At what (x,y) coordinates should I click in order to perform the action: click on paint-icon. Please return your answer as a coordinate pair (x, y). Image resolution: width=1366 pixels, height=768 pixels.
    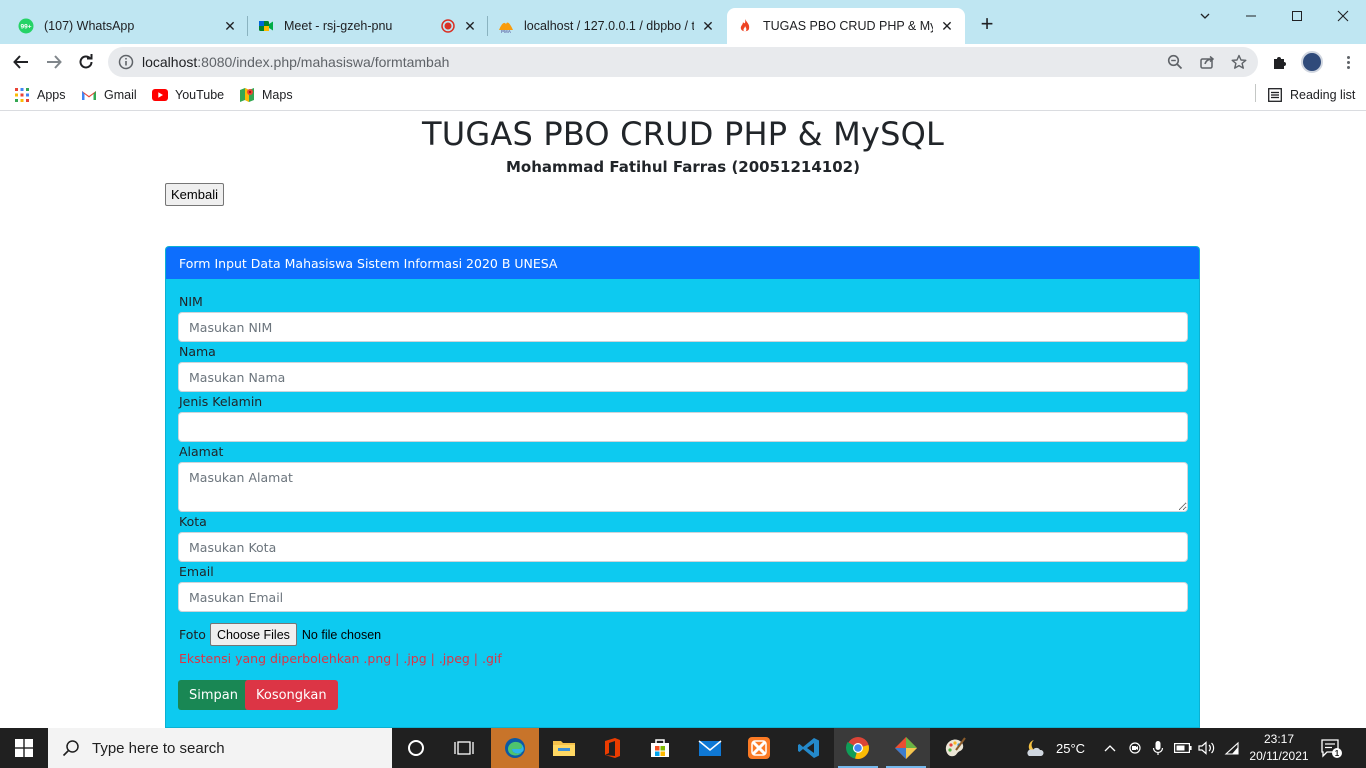
    Looking at the image, I should click on (955, 748).